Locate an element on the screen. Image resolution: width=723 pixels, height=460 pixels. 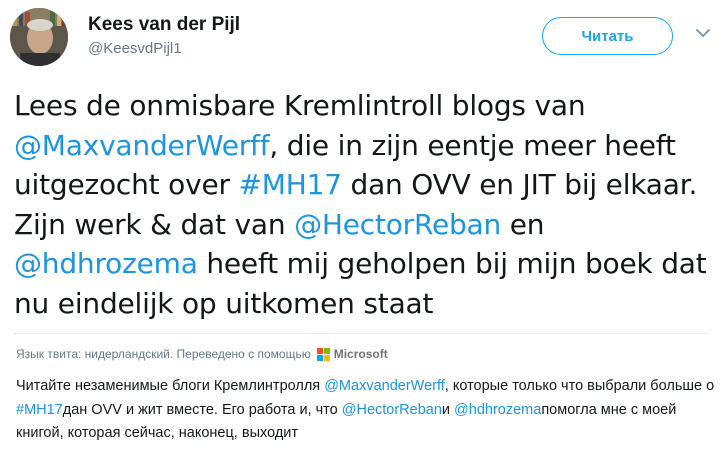
chevron-down-icon is located at coordinates (703, 33).